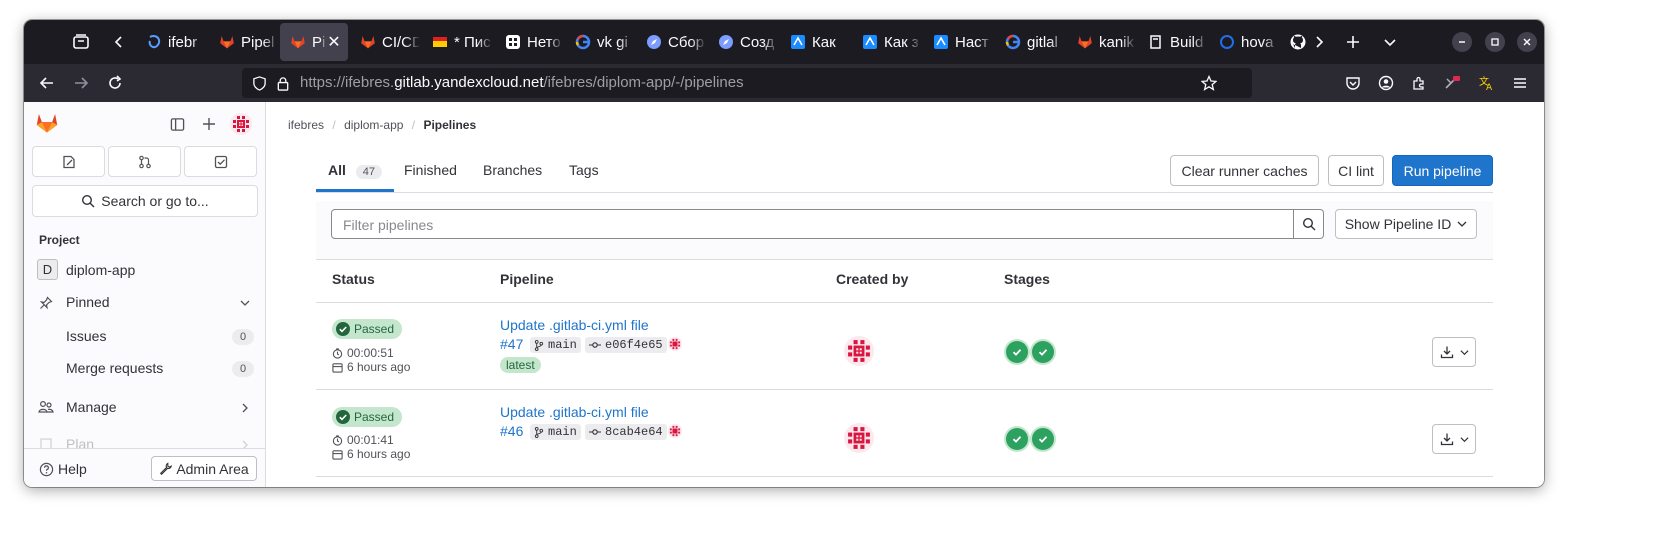 Image resolution: width=1664 pixels, height=545 pixels. Describe the element at coordinates (1527, 42) in the screenshot. I see `close-window-icon` at that location.